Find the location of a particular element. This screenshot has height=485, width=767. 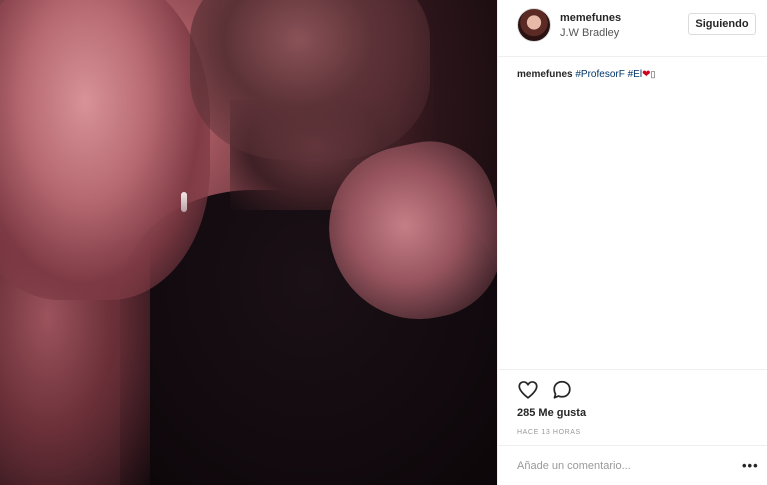

hashtag-link: #ProfesorF is located at coordinates (599, 74).